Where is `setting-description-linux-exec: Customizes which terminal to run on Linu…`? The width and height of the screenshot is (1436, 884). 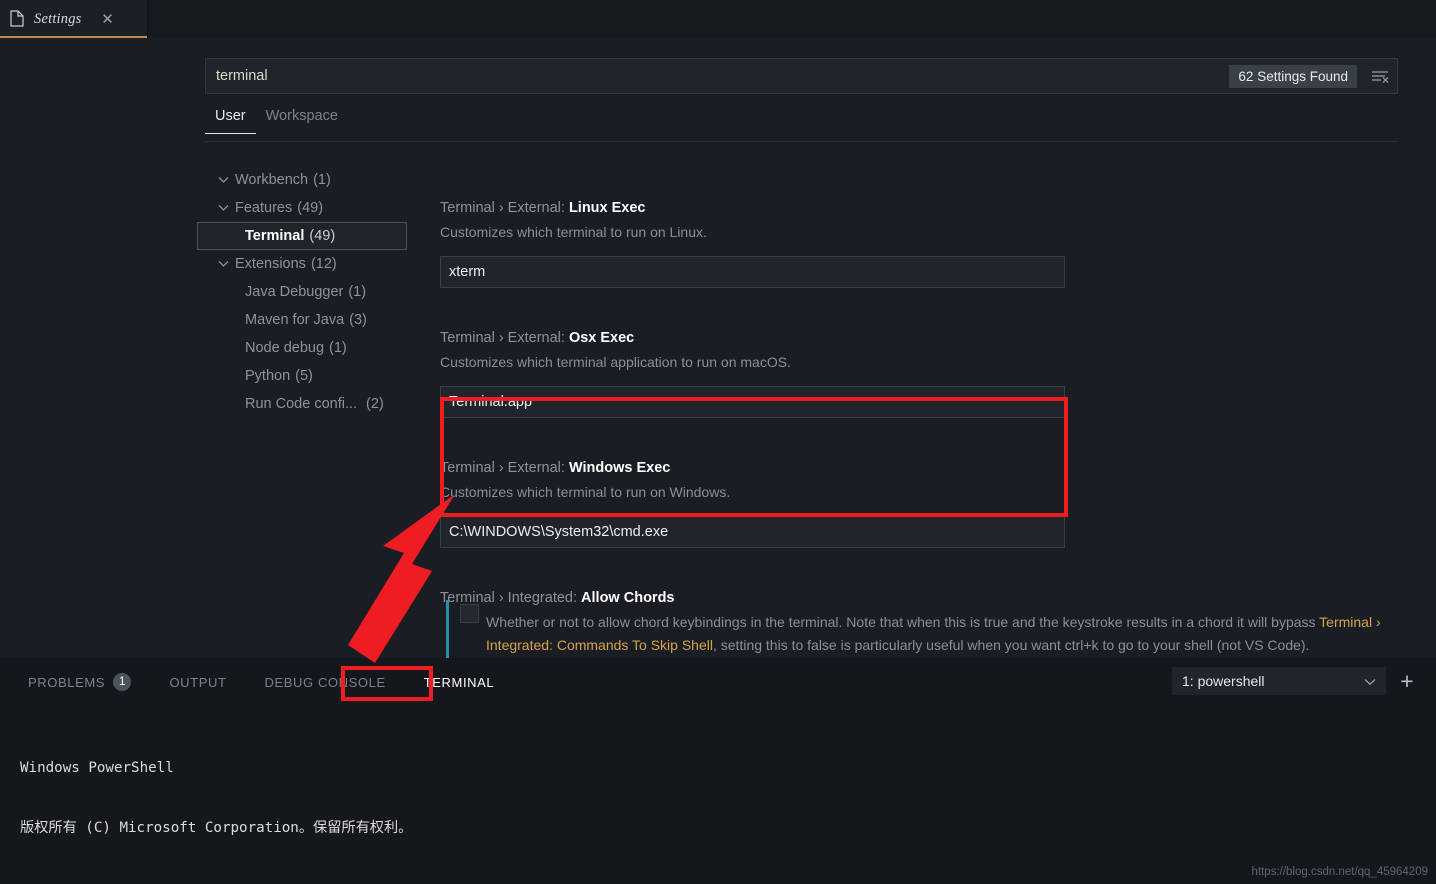
setting-description-linux-exec: Customizes which terminal to run on Linu… is located at coordinates (573, 232).